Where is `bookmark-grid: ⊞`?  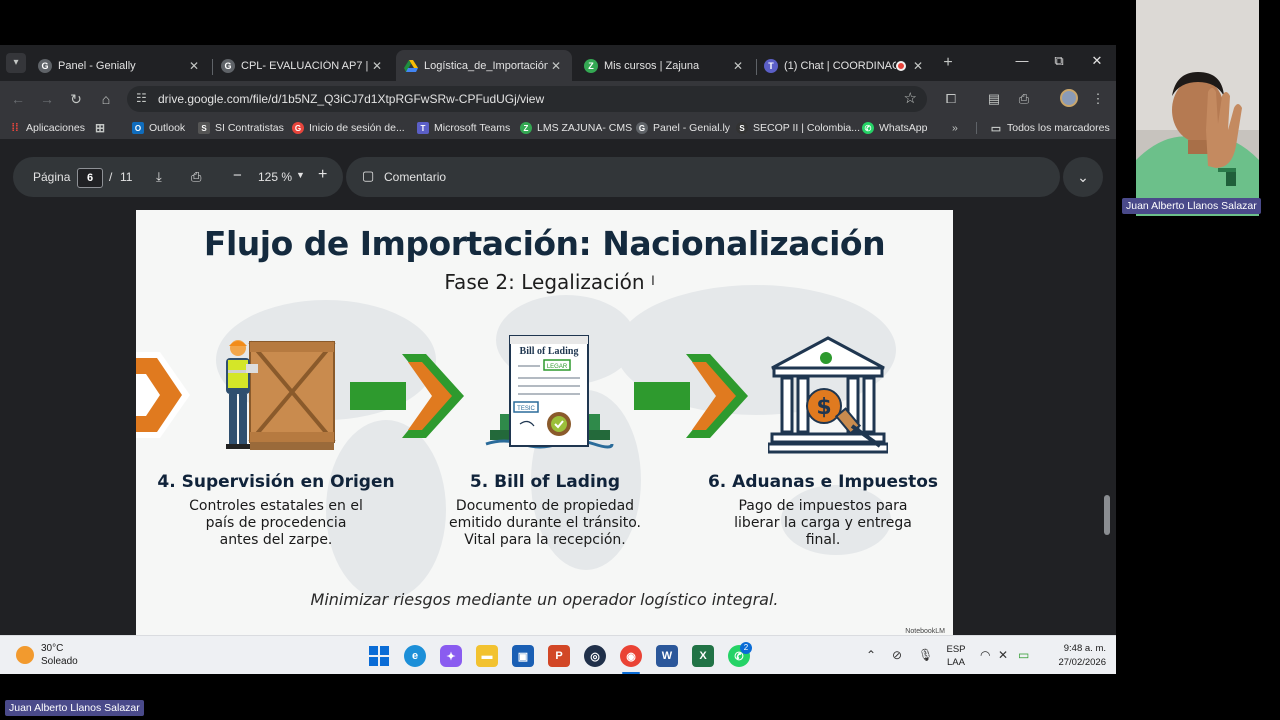
bookmark-grid: ⊞ is located at coordinates (102, 128).